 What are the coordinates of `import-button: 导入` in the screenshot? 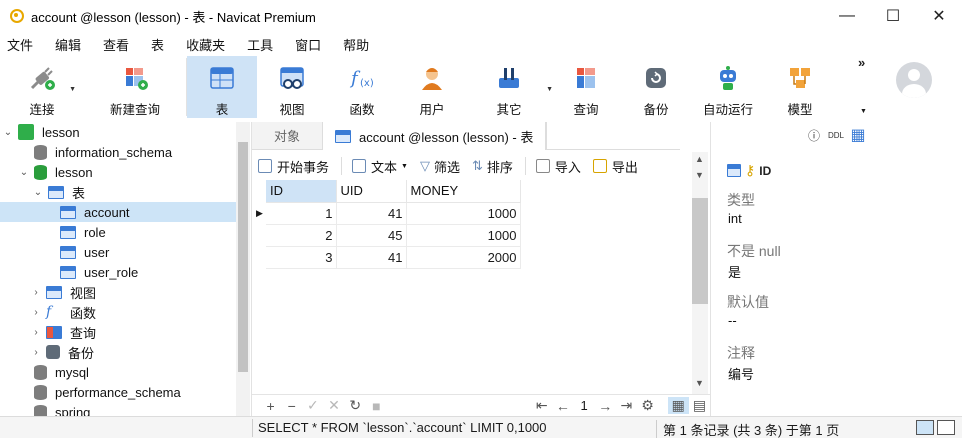 It's located at (558, 166).